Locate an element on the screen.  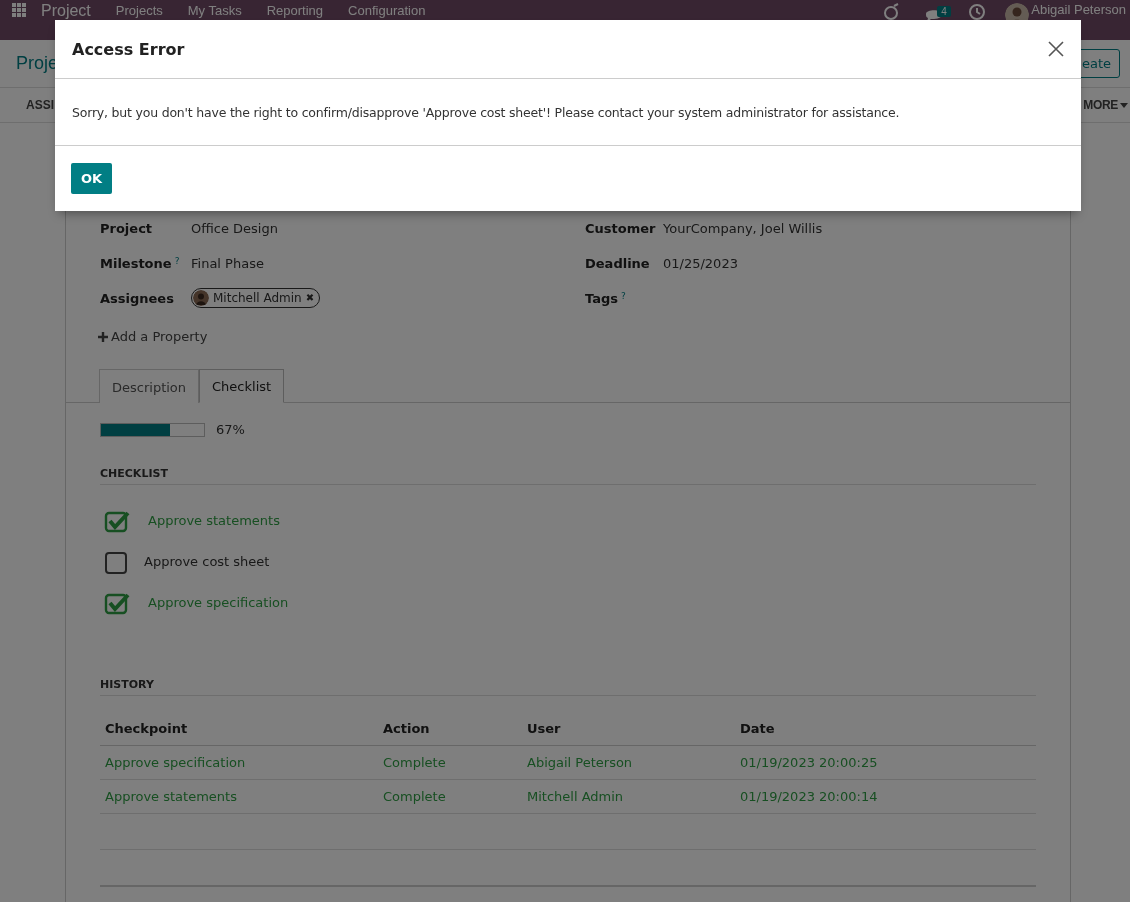
ok-button: OK is located at coordinates (92, 178).